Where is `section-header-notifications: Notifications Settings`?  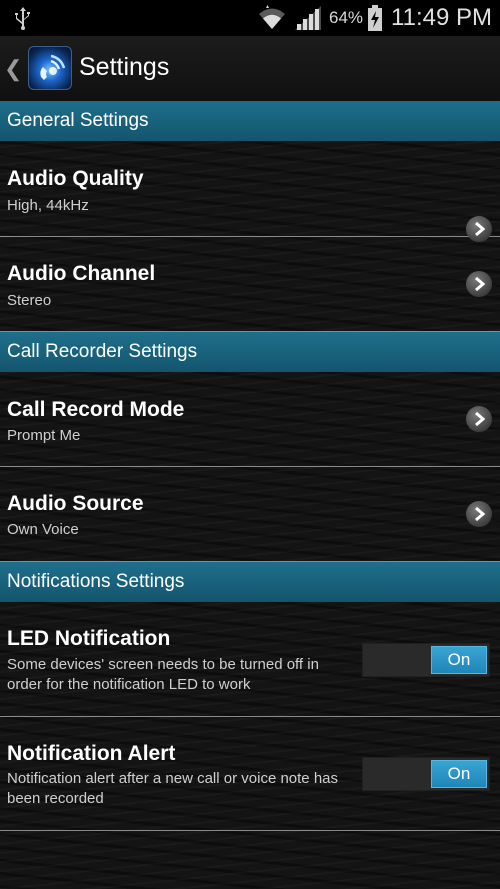 section-header-notifications: Notifications Settings is located at coordinates (250, 582).